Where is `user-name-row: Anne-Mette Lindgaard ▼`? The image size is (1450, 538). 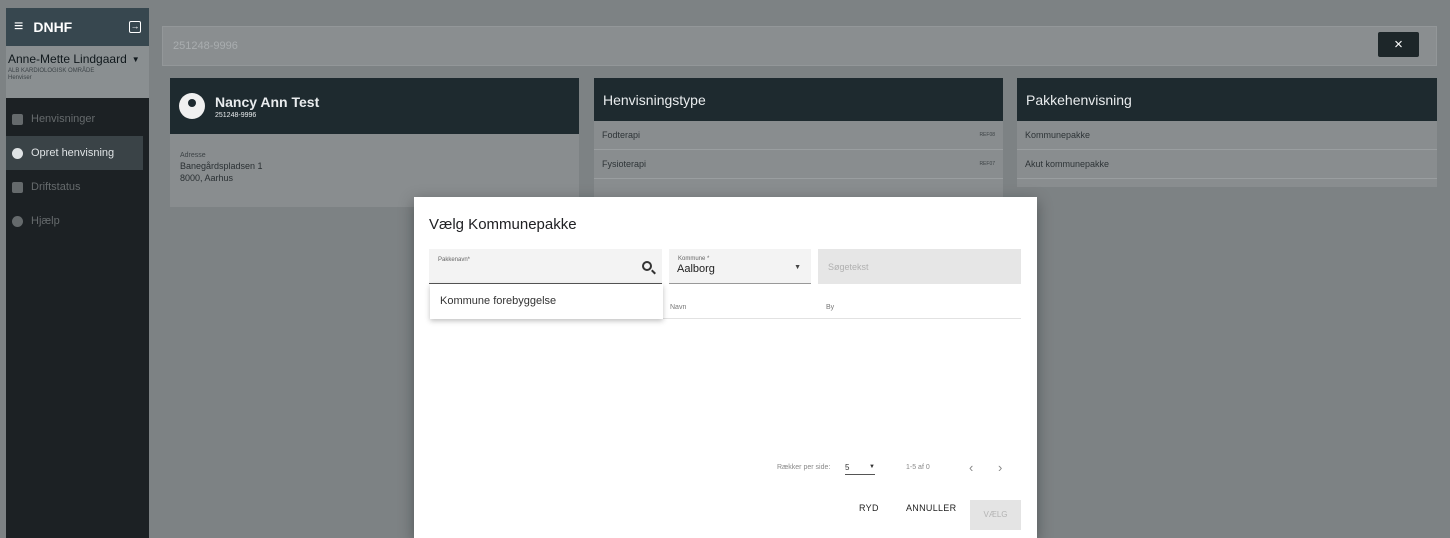 user-name-row: Anne-Mette Lindgaard ▼ is located at coordinates (77, 59).